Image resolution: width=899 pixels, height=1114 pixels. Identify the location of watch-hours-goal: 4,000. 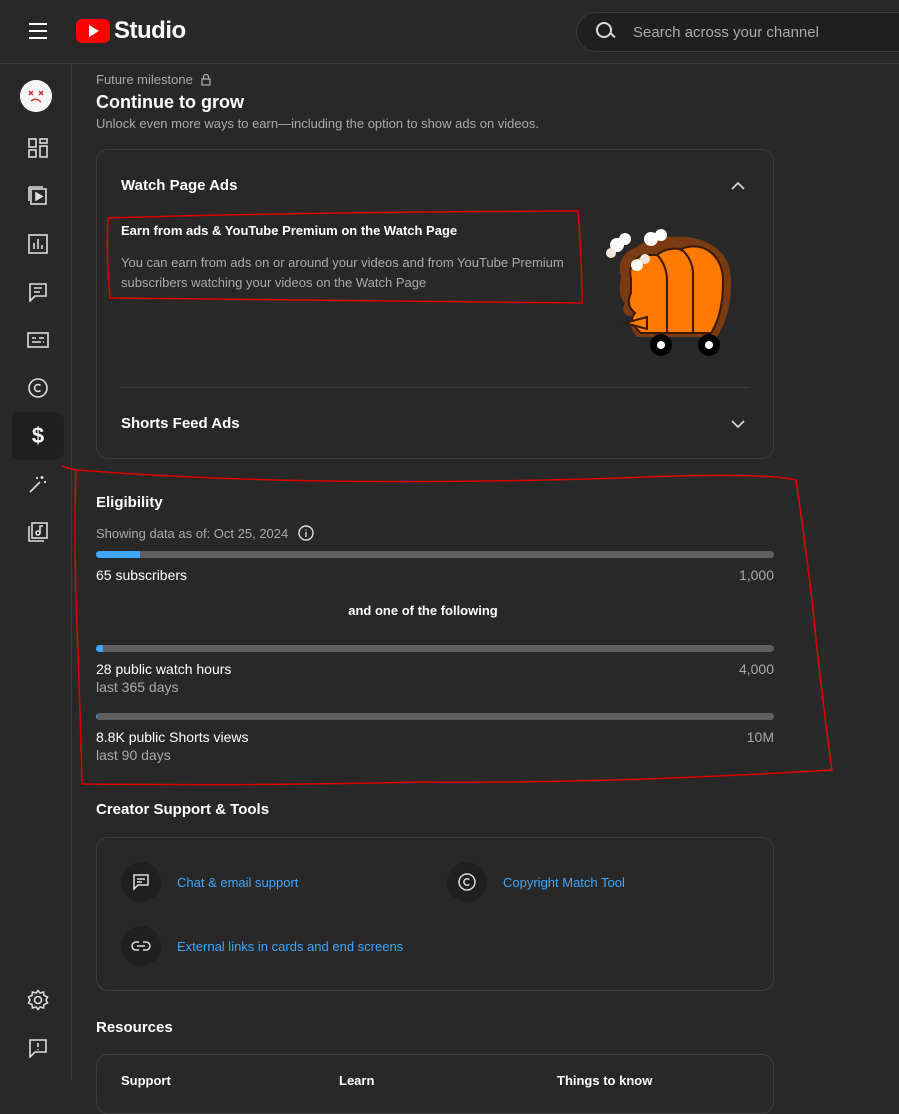
(756, 669).